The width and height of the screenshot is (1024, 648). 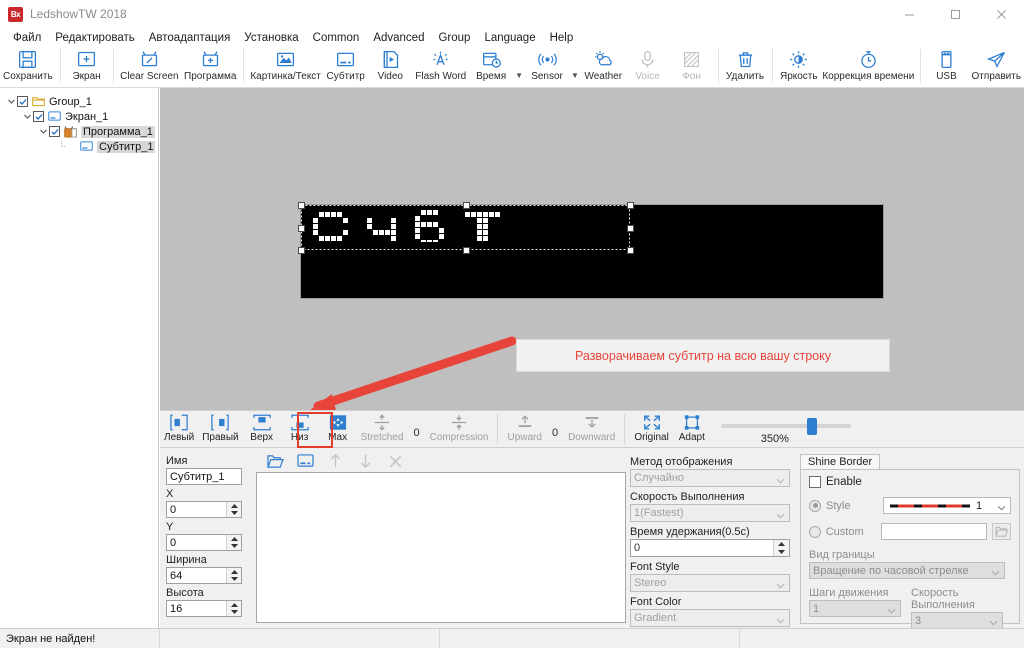 What do you see at coordinates (630, 205) in the screenshot?
I see `resize-handle-ne` at bounding box center [630, 205].